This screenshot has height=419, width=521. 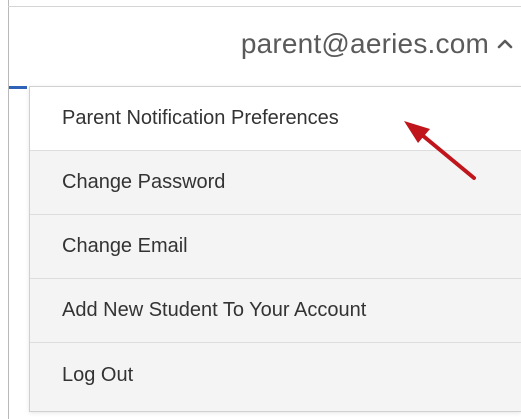 What do you see at coordinates (18, 87) in the screenshot?
I see `active-nav-indicator` at bounding box center [18, 87].